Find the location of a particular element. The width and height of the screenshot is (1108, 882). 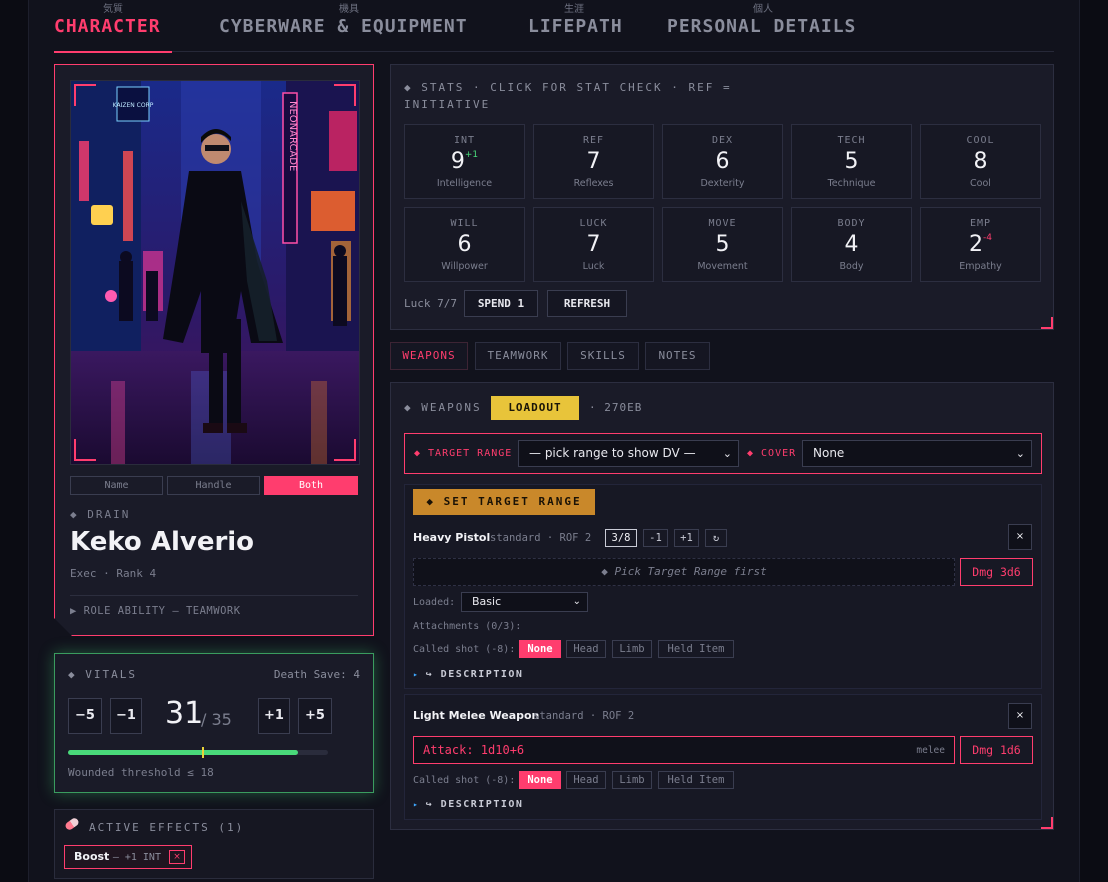

character-portrait: KAIZEN CORP NEONARCADE is located at coordinates (215, 272).